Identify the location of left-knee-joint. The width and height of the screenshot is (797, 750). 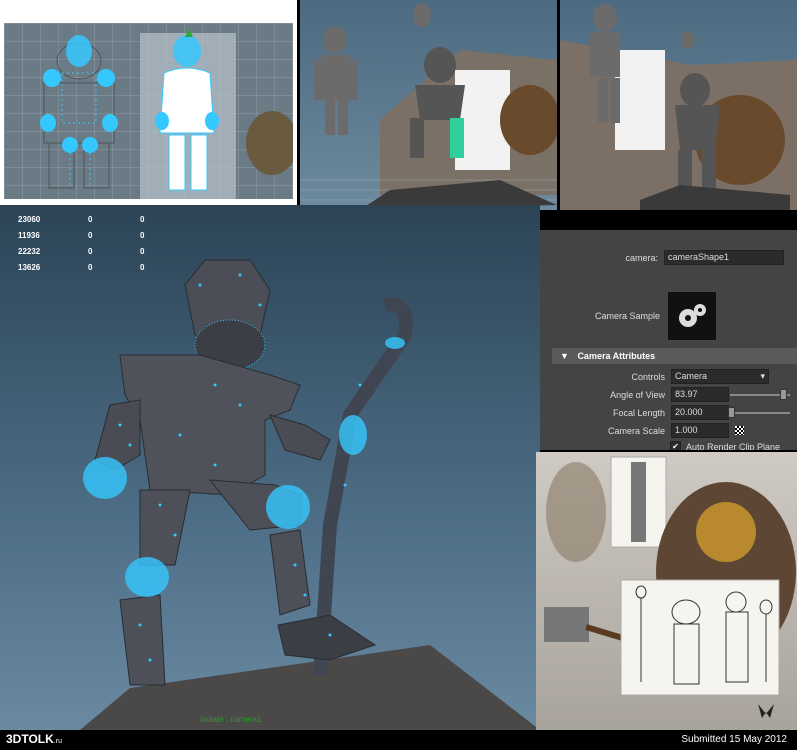
(147, 577).